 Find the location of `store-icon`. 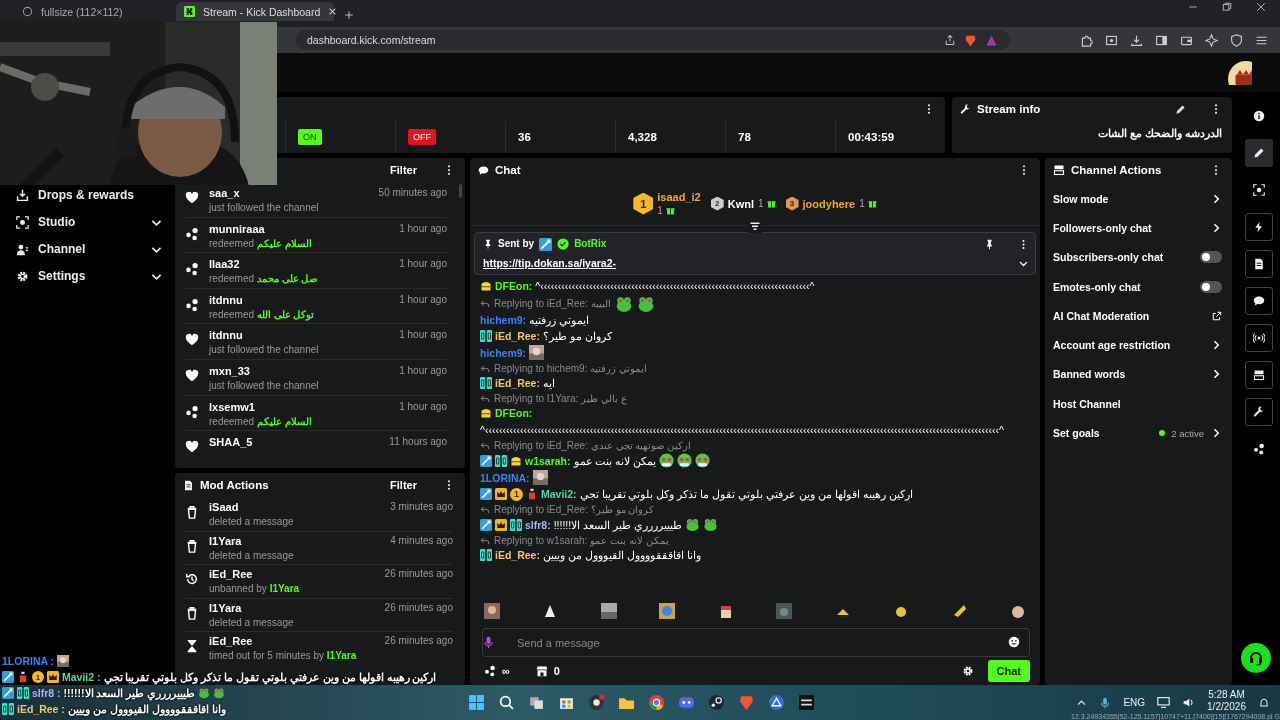

store-icon is located at coordinates (541, 671).